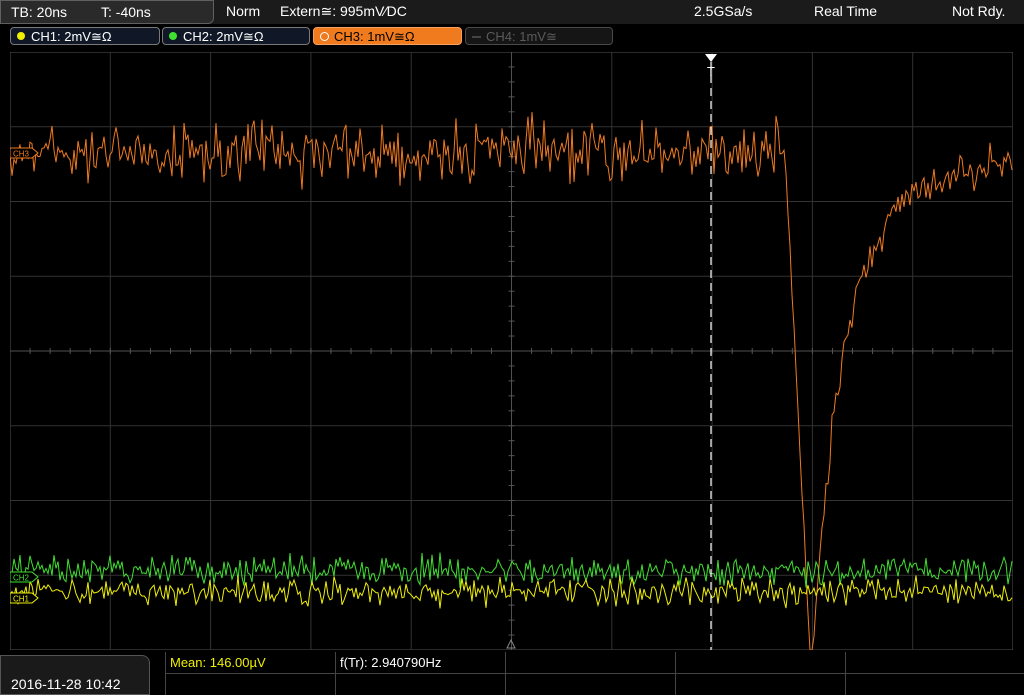  Describe the element at coordinates (218, 662) in the screenshot. I see `measurement-mean: Mean: 146.00µV` at that location.